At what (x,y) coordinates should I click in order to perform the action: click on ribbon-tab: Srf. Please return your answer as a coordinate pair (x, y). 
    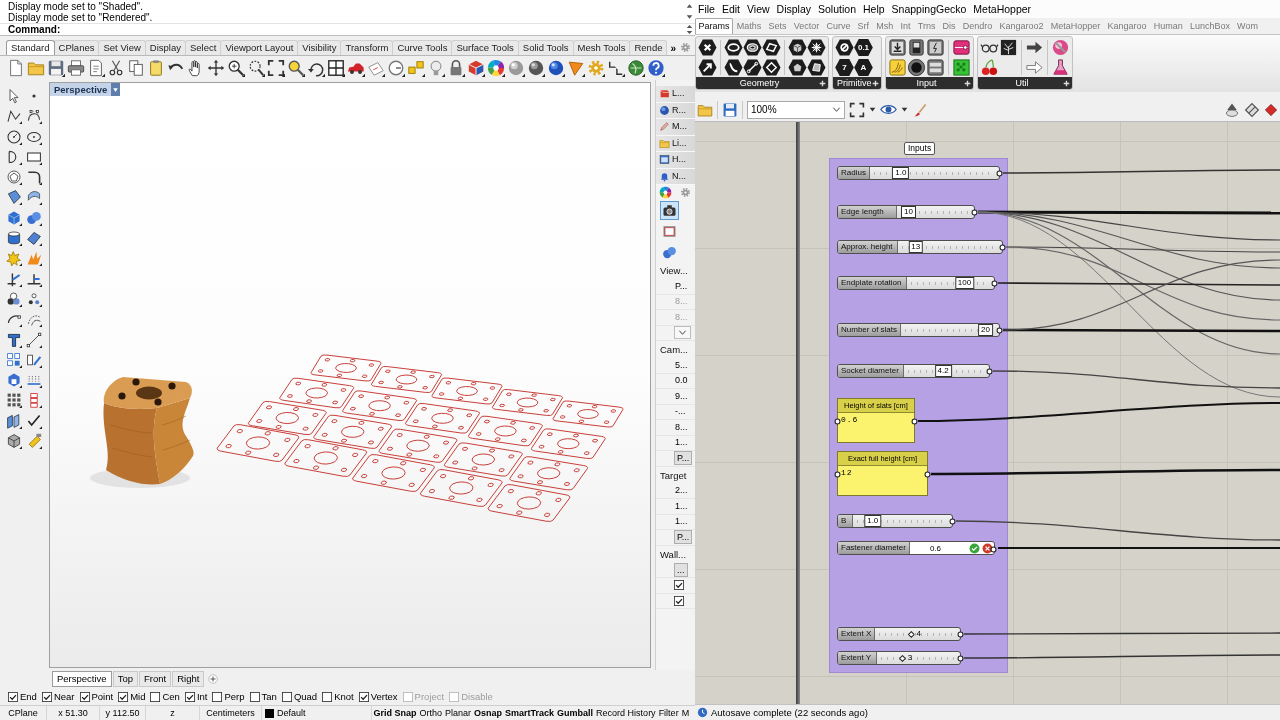
    Looking at the image, I should click on (863, 26).